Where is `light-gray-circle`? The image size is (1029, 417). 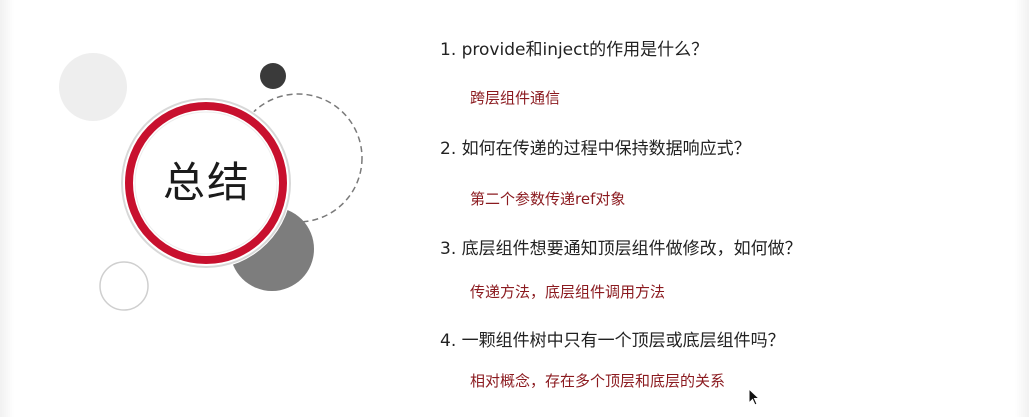
light-gray-circle is located at coordinates (93, 87).